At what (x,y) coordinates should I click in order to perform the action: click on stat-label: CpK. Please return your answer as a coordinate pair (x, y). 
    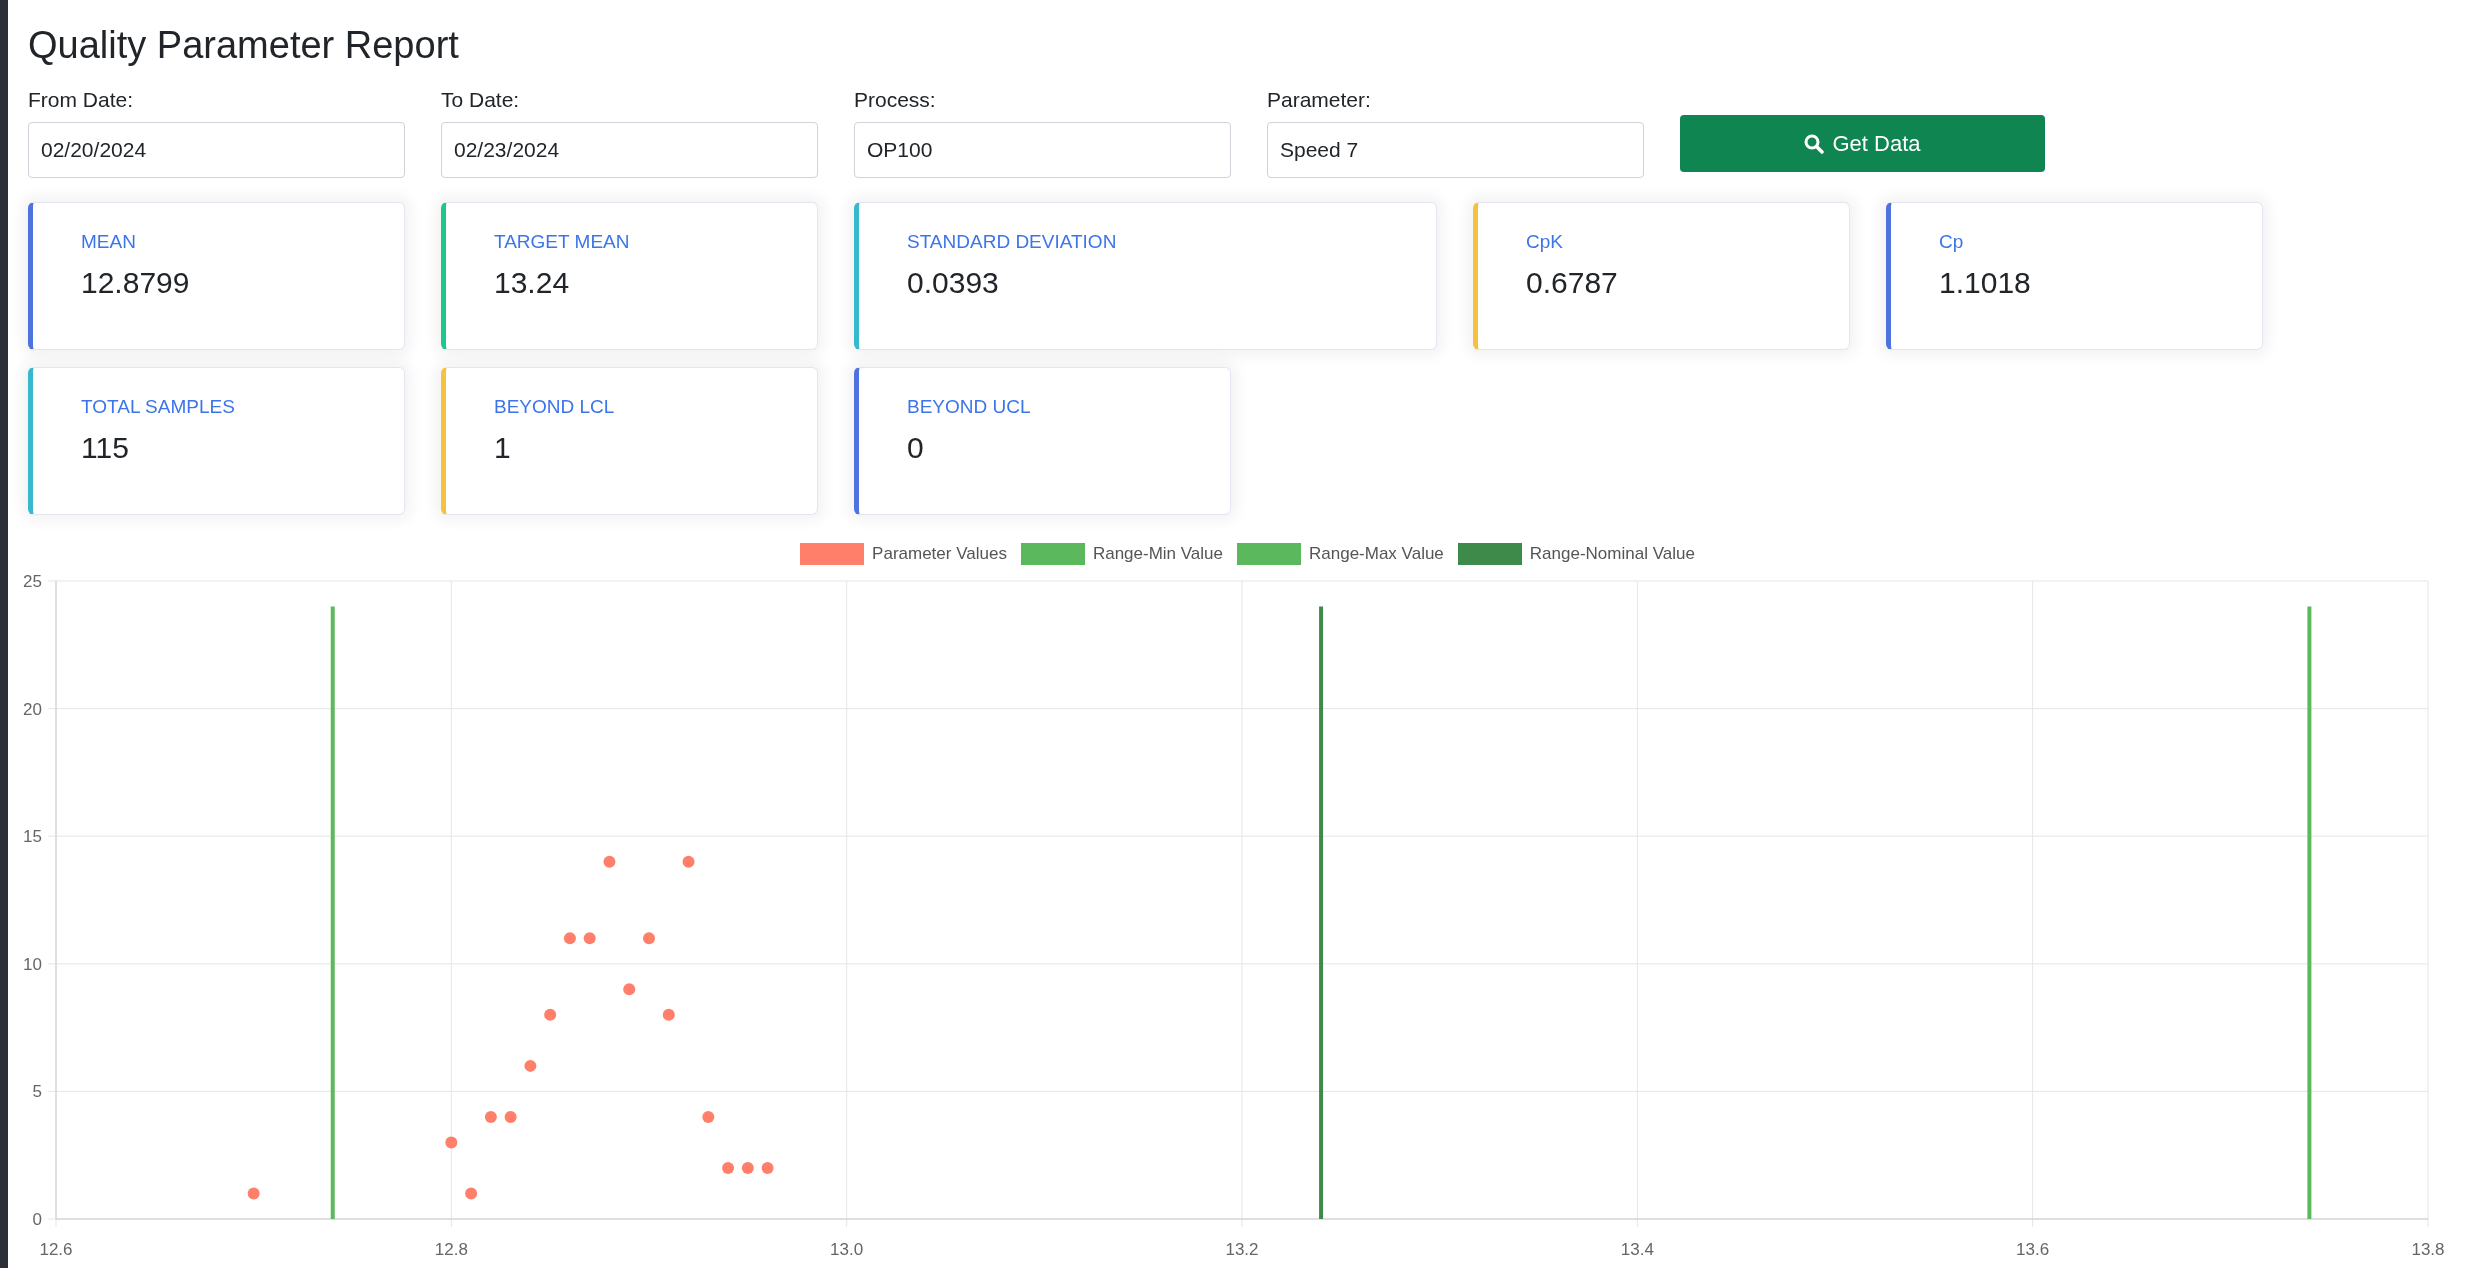
    Looking at the image, I should click on (1544, 241).